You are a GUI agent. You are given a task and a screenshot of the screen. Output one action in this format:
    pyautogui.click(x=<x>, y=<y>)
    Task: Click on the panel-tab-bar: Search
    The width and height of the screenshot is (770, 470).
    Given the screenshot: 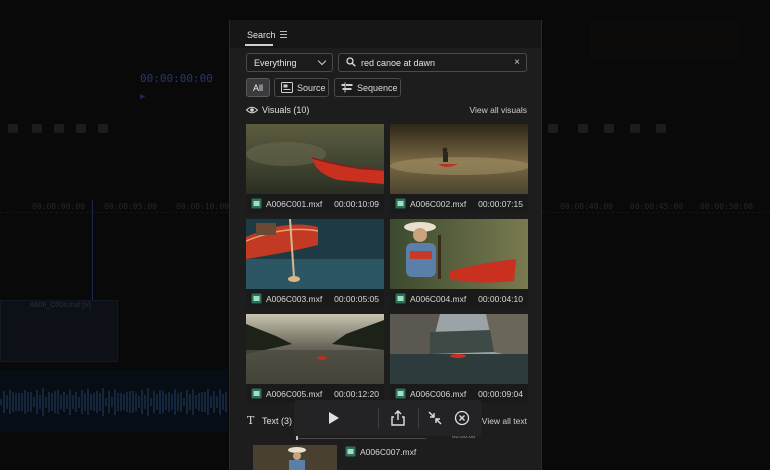 What is the action you would take?
    pyautogui.click(x=385, y=34)
    